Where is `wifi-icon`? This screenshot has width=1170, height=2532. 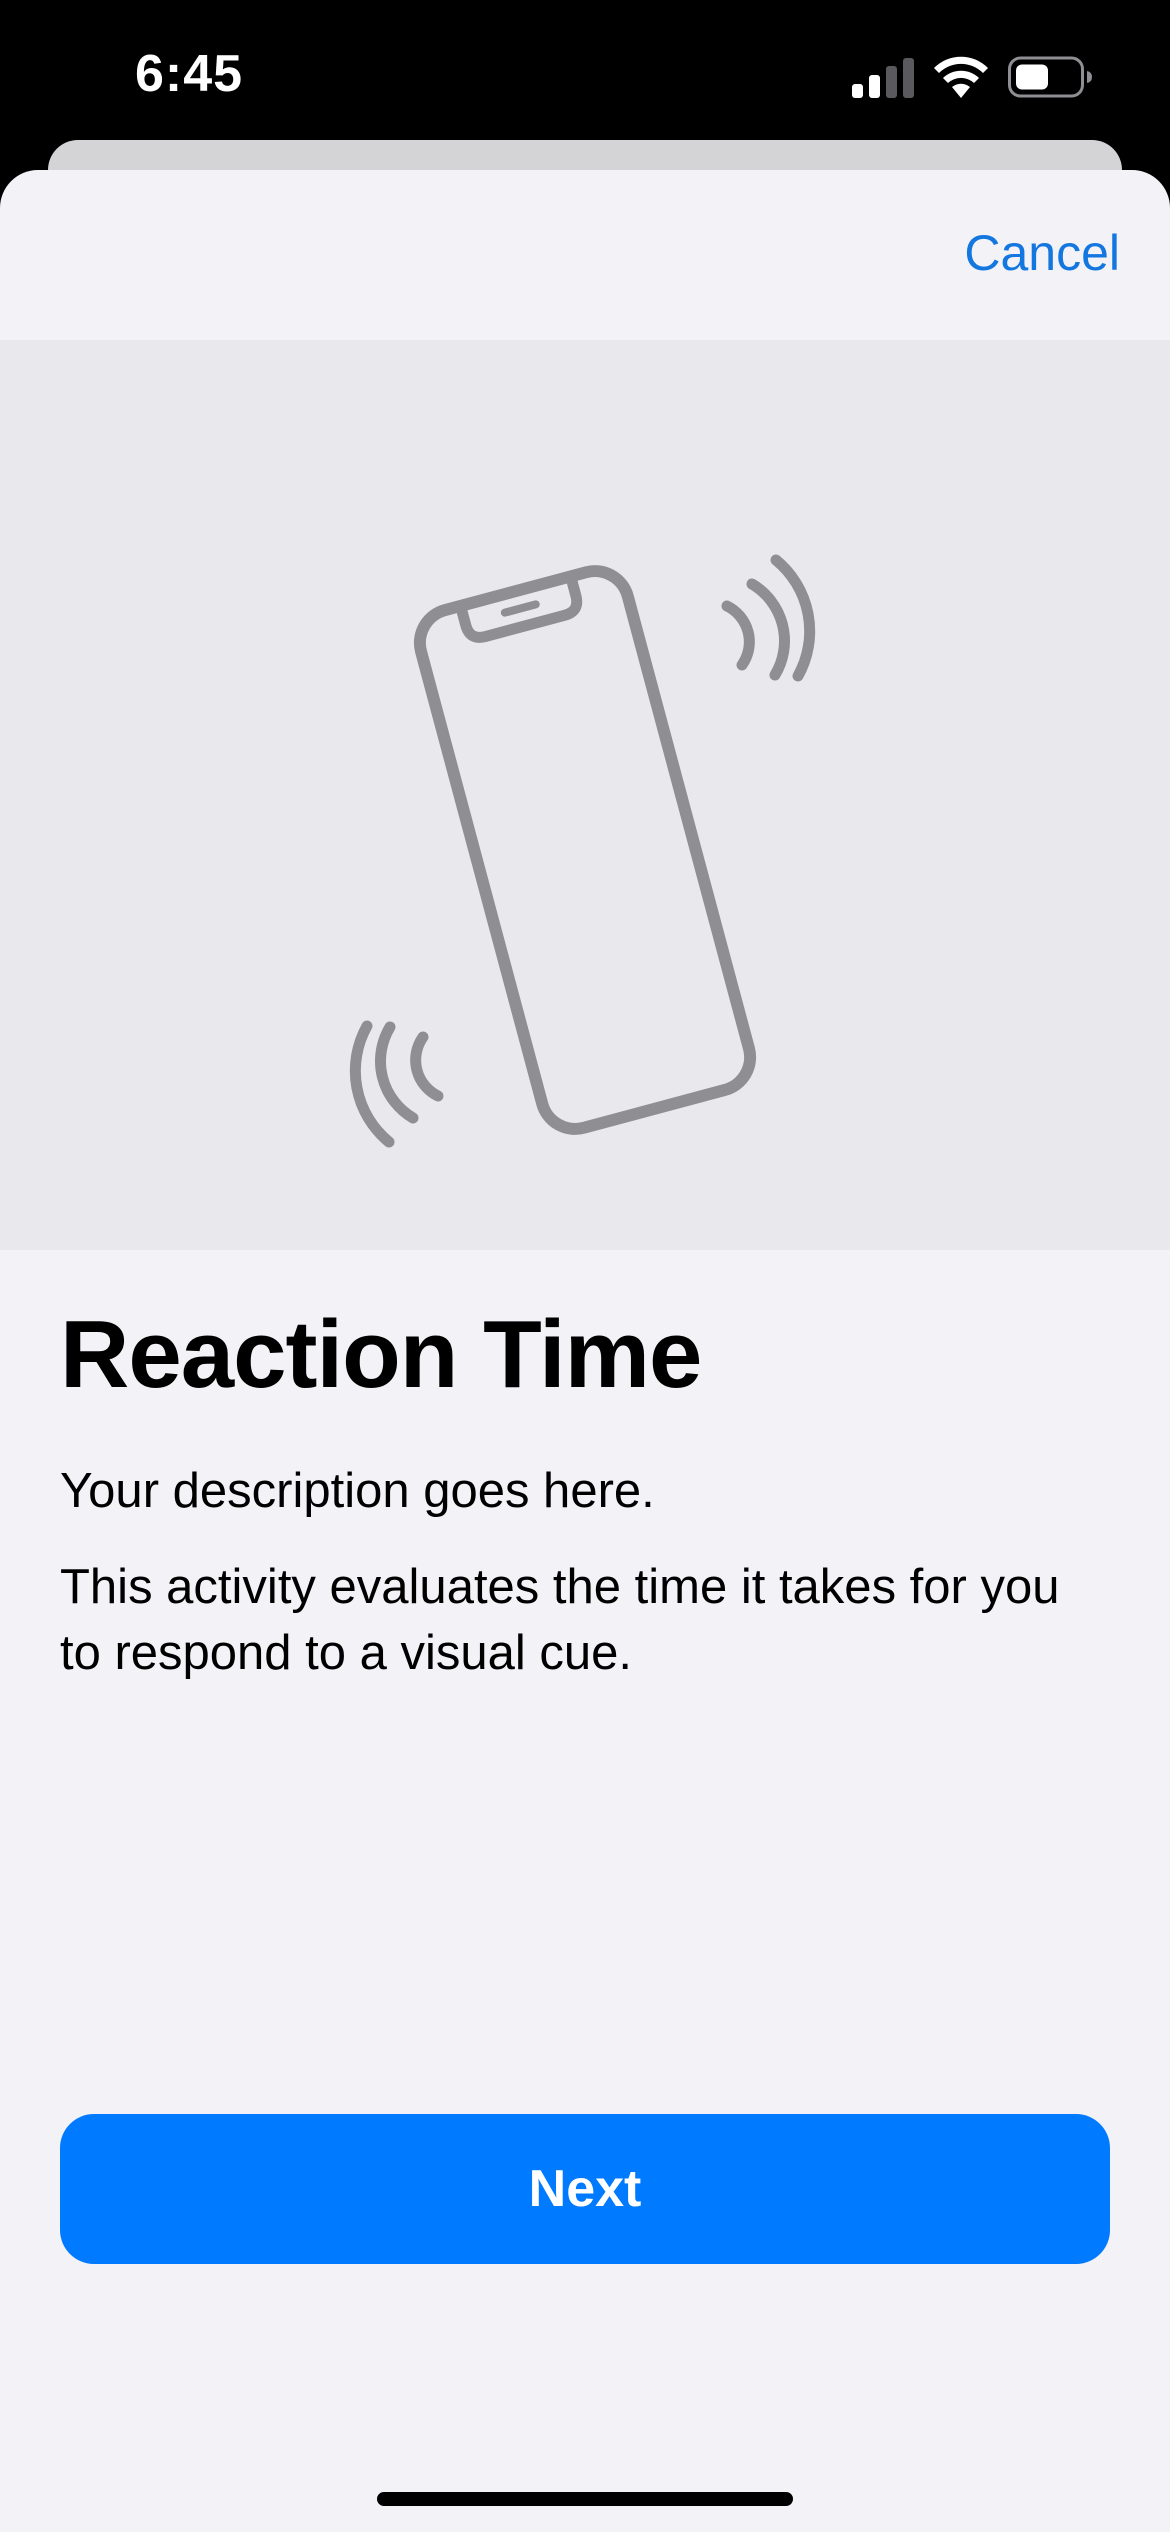
wifi-icon is located at coordinates (961, 77).